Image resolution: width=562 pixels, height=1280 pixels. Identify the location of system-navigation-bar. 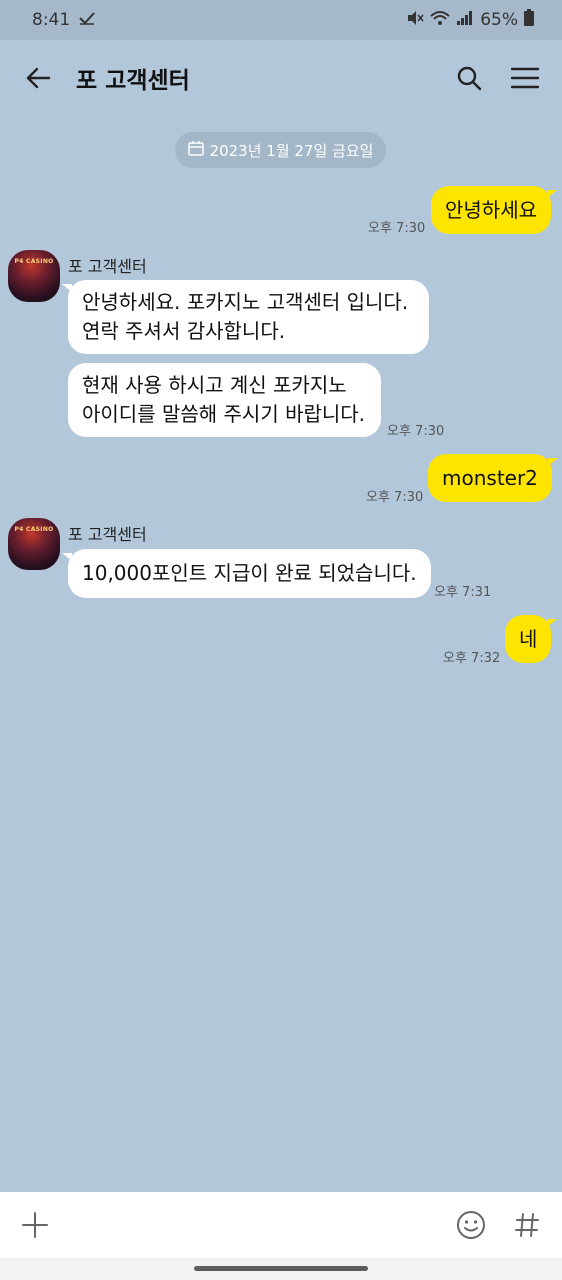
(281, 1269).